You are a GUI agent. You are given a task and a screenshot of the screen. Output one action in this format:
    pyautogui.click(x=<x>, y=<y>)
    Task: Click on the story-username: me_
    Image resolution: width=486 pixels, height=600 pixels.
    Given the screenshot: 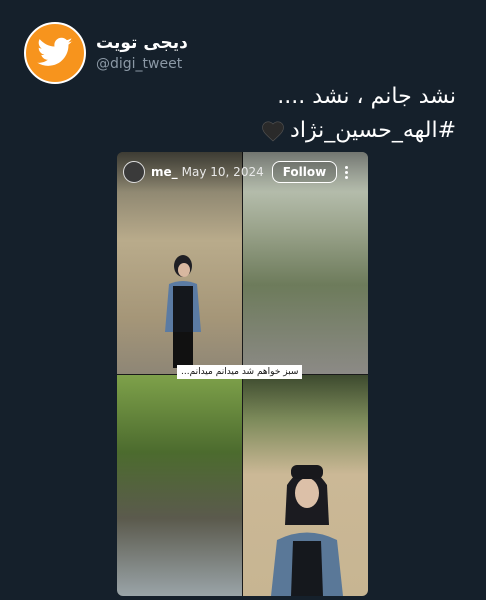 What is the action you would take?
    pyautogui.click(x=164, y=172)
    